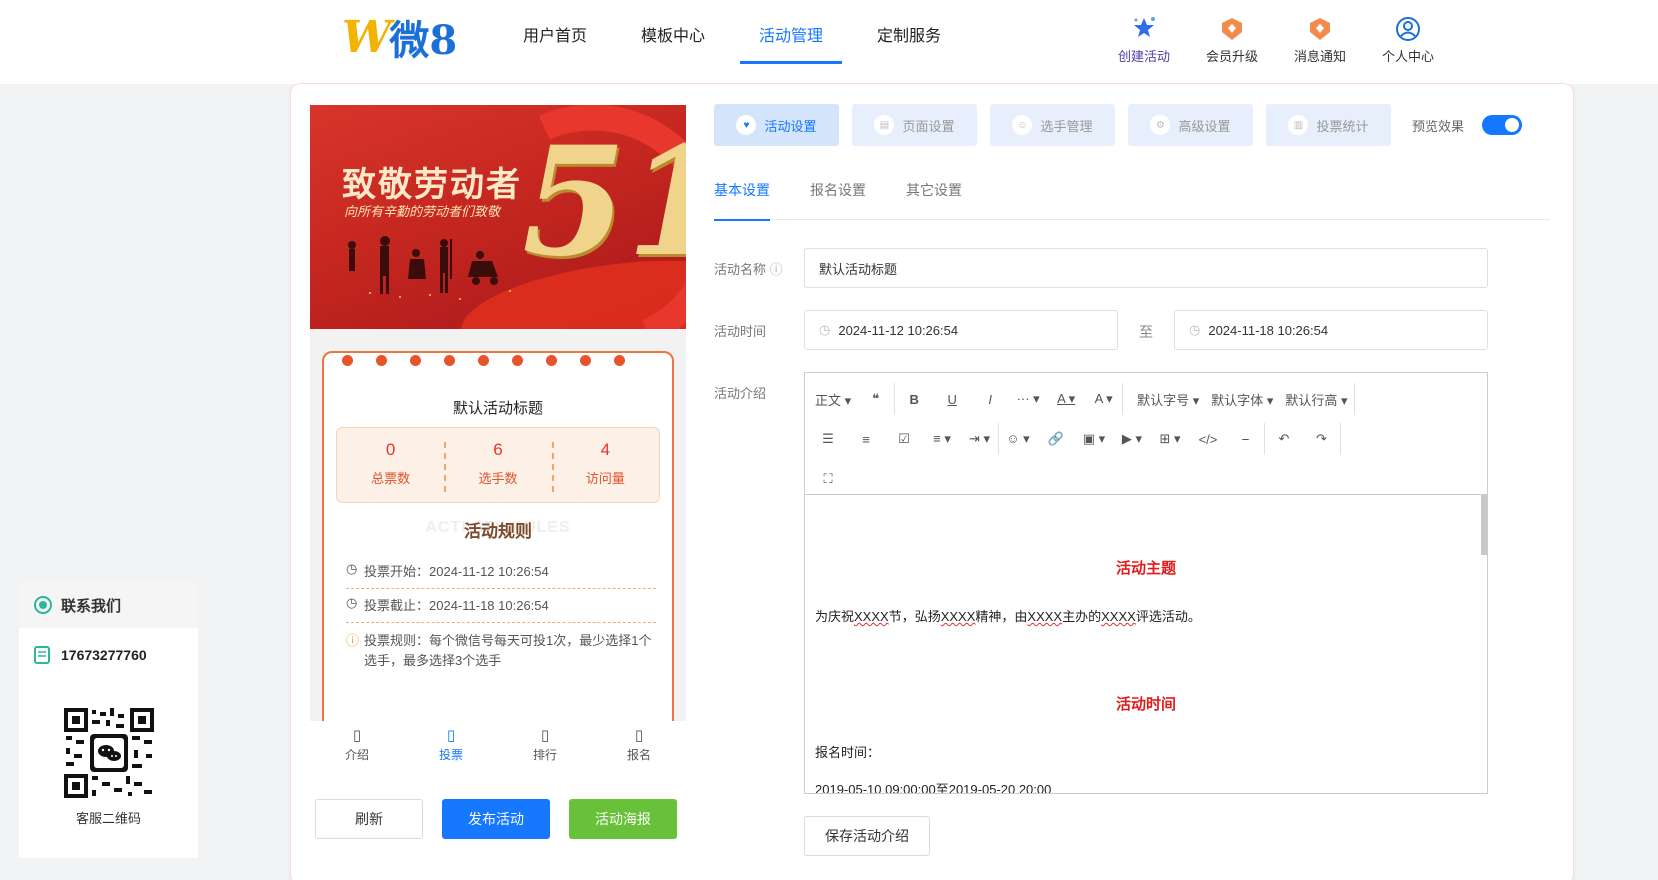 The image size is (1658, 880). What do you see at coordinates (828, 479) in the screenshot?
I see `fullscreen-button: ⛶` at bounding box center [828, 479].